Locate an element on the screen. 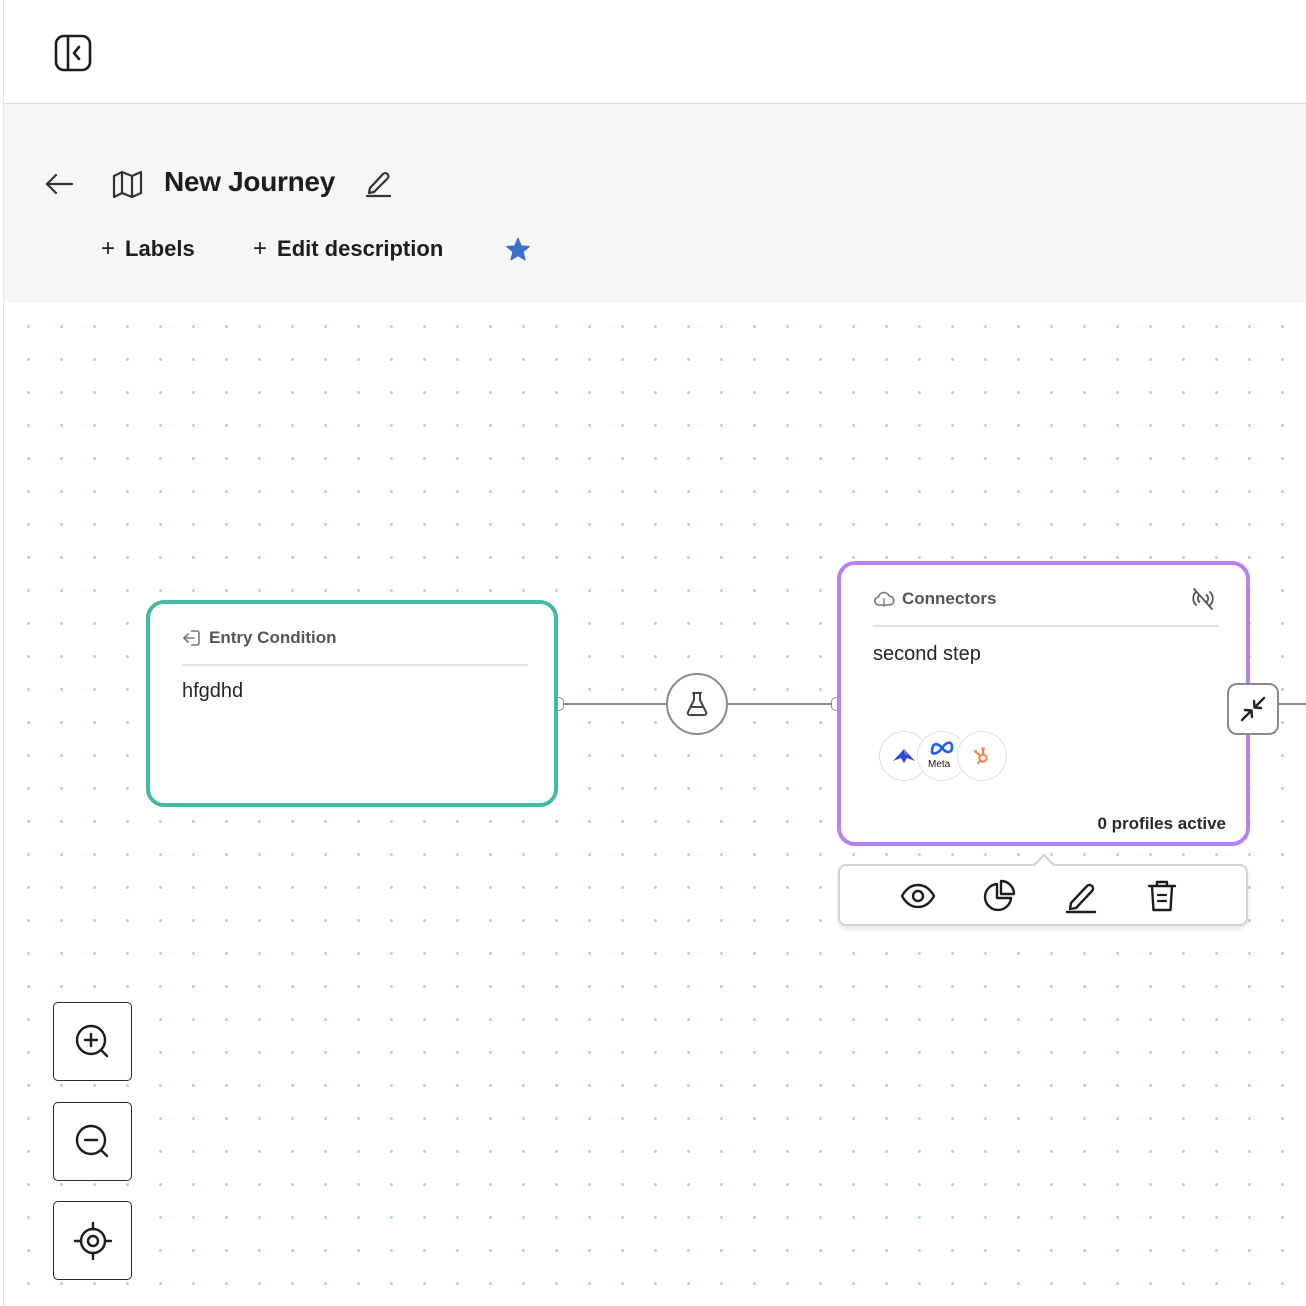 This screenshot has height=1306, width=1306. profiles-active-count: 0 profiles active is located at coordinates (1161, 823).